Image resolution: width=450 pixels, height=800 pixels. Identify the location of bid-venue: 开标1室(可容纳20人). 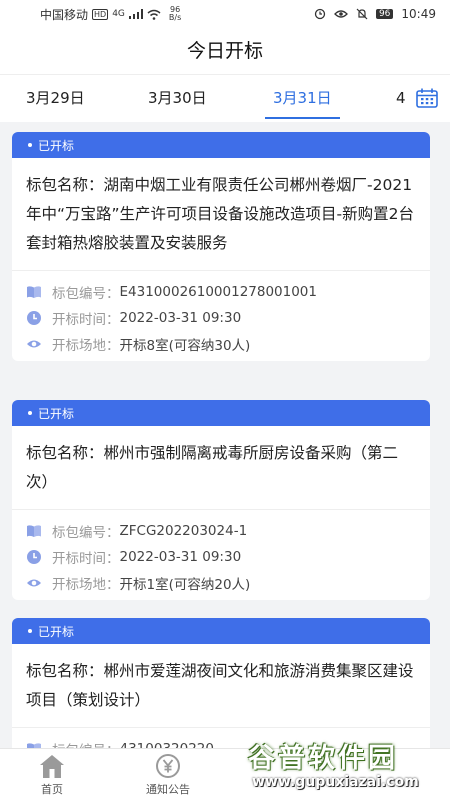
(185, 585).